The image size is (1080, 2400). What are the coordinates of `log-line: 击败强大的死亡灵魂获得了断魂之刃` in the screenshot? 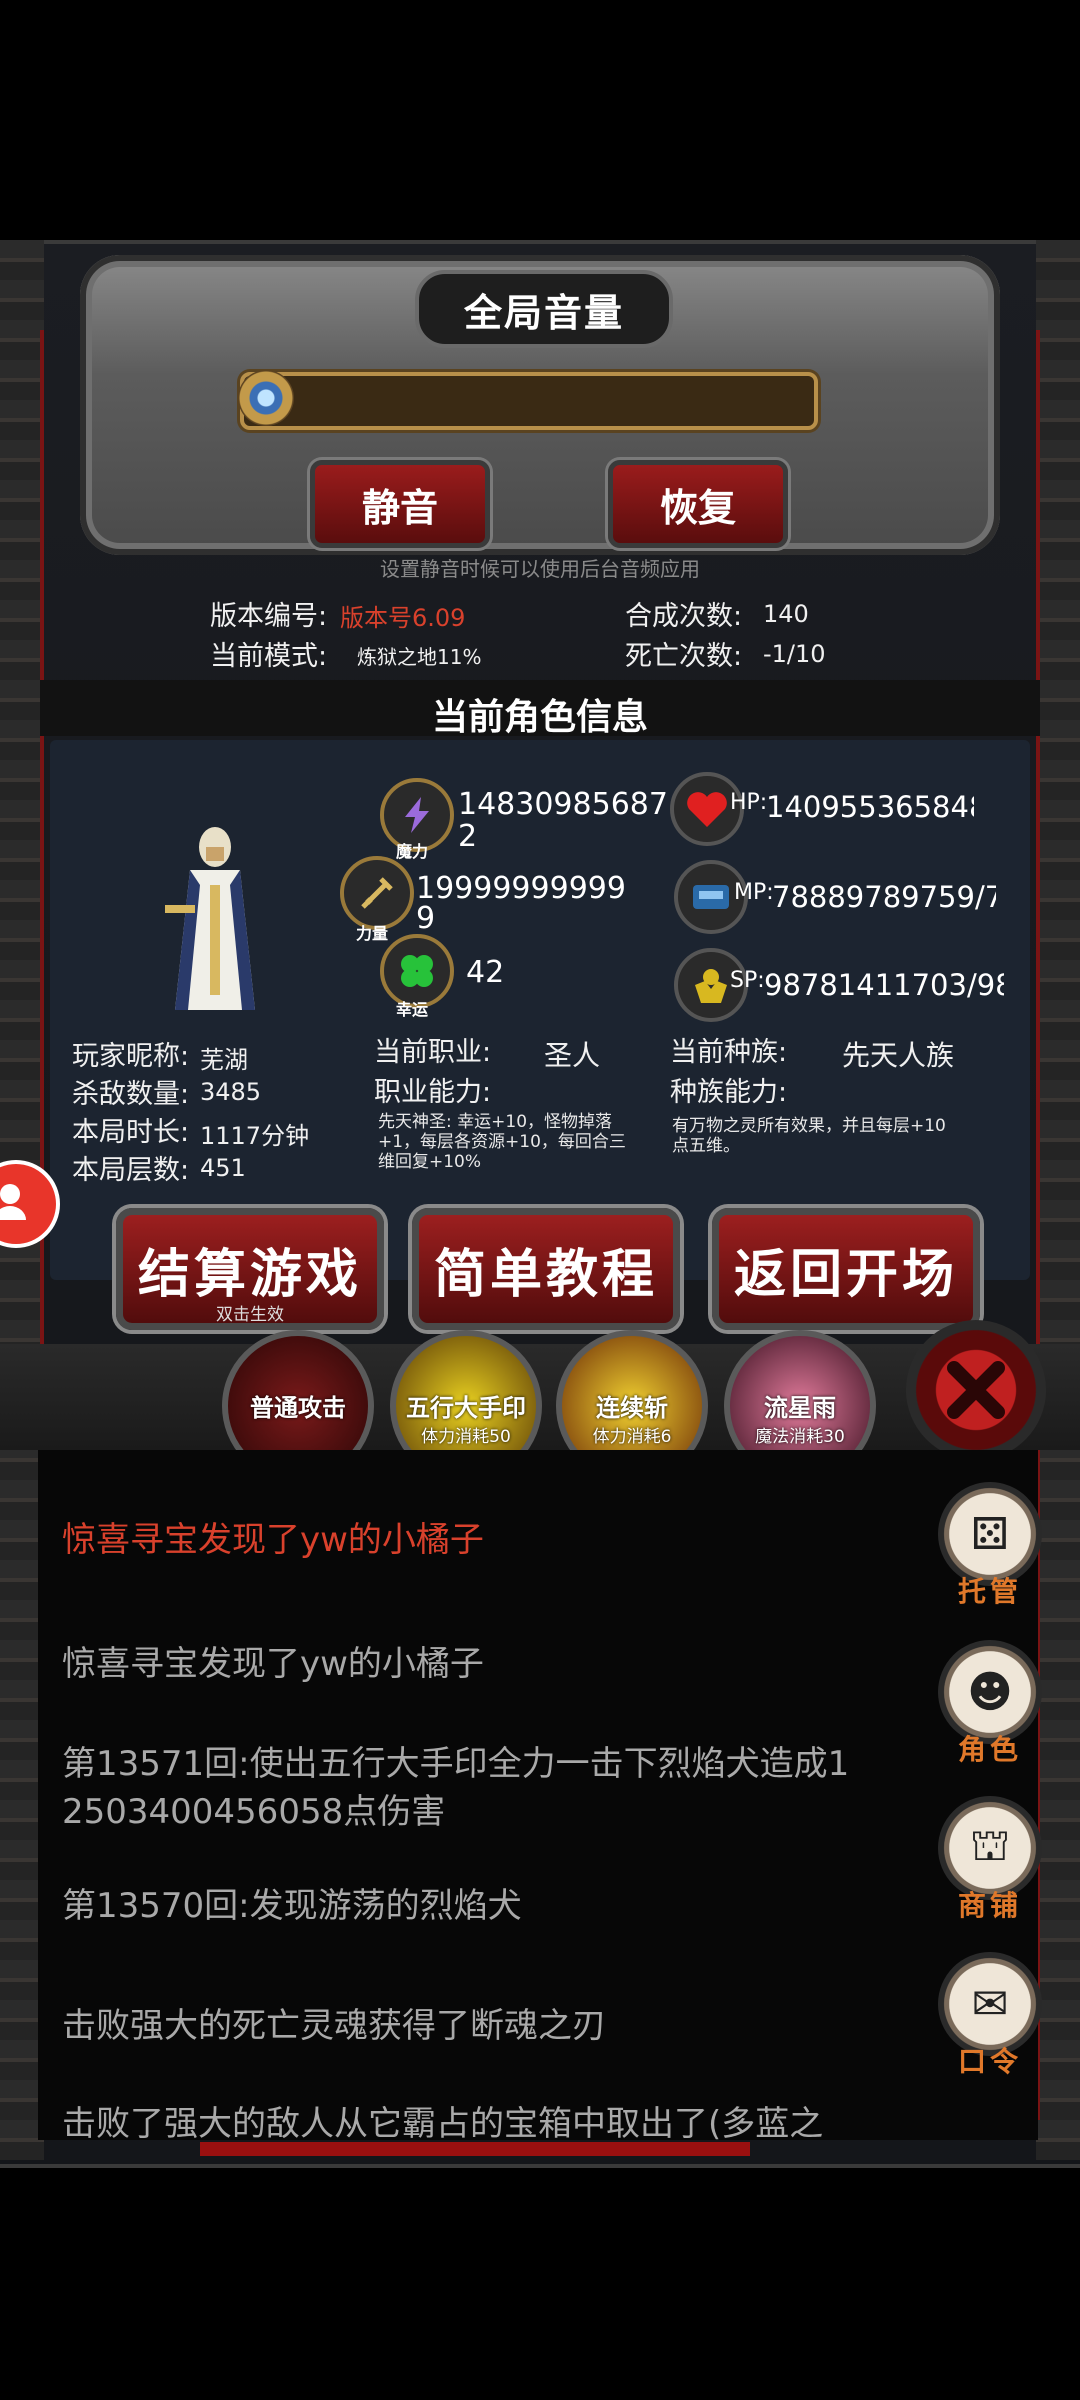 It's located at (334, 2026).